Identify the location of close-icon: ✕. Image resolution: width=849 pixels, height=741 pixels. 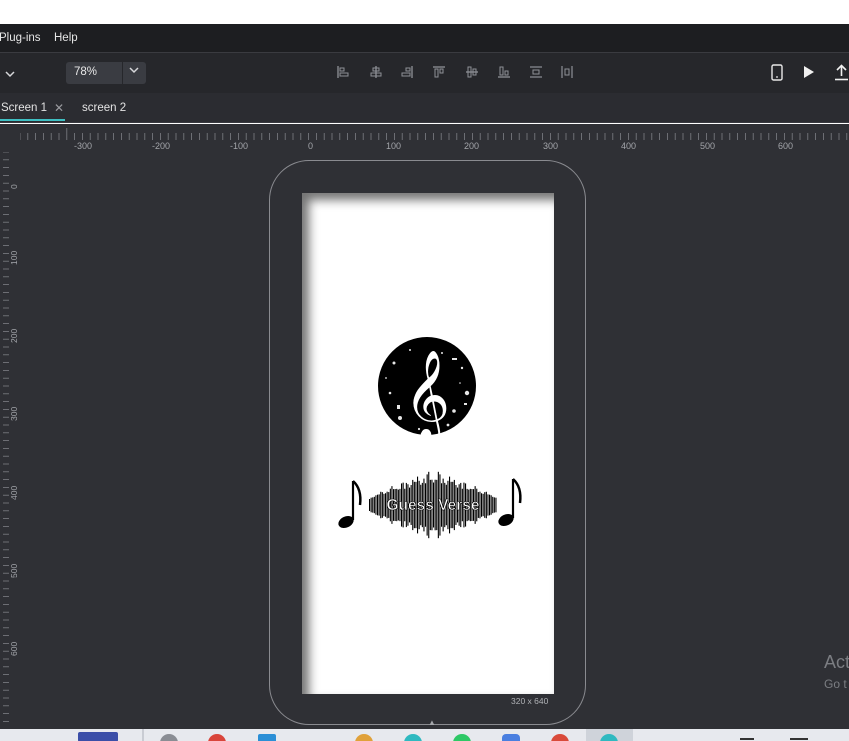
(59, 108).